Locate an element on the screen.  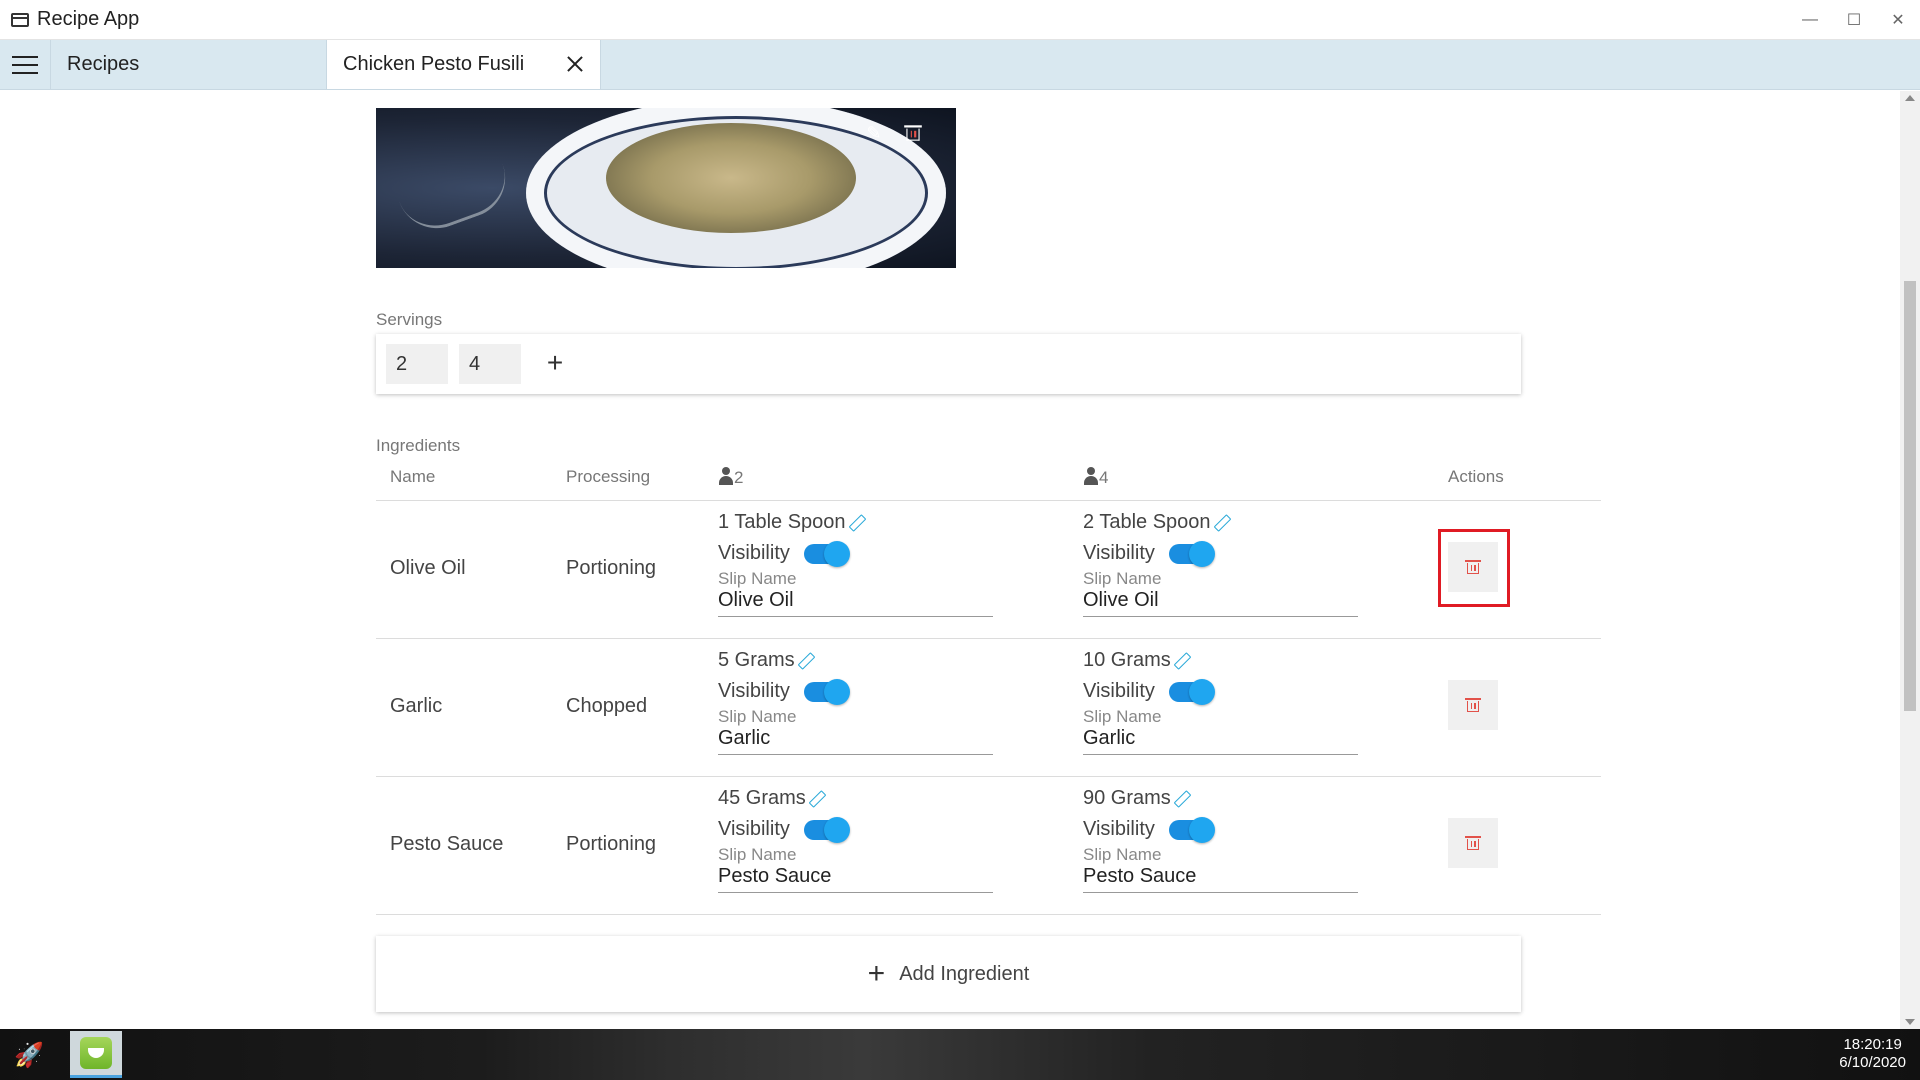
add-ingredient-button: + Add Ingredient is located at coordinates (948, 974).